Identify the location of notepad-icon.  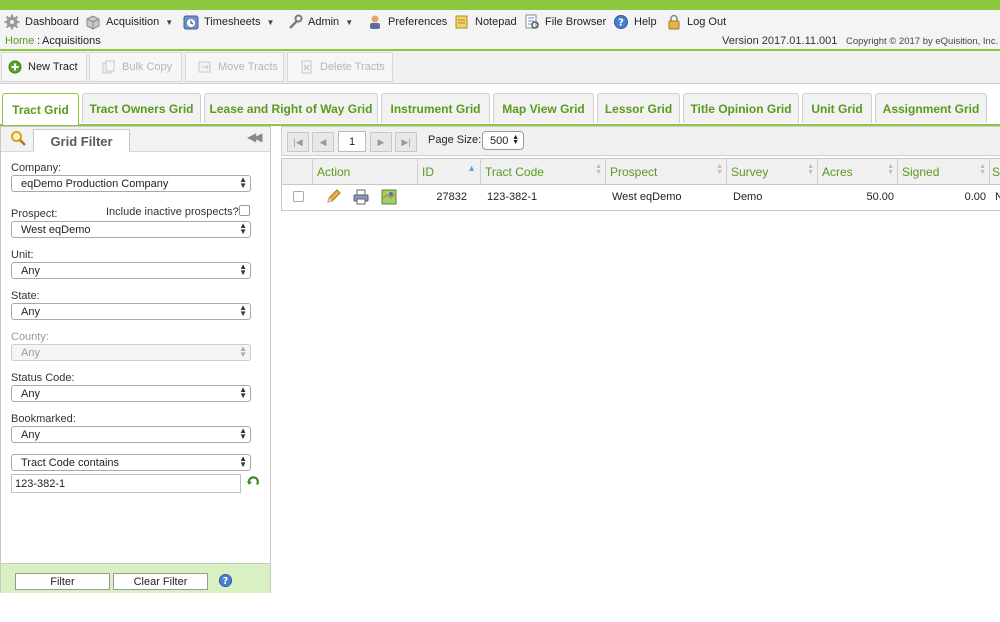
(461, 22).